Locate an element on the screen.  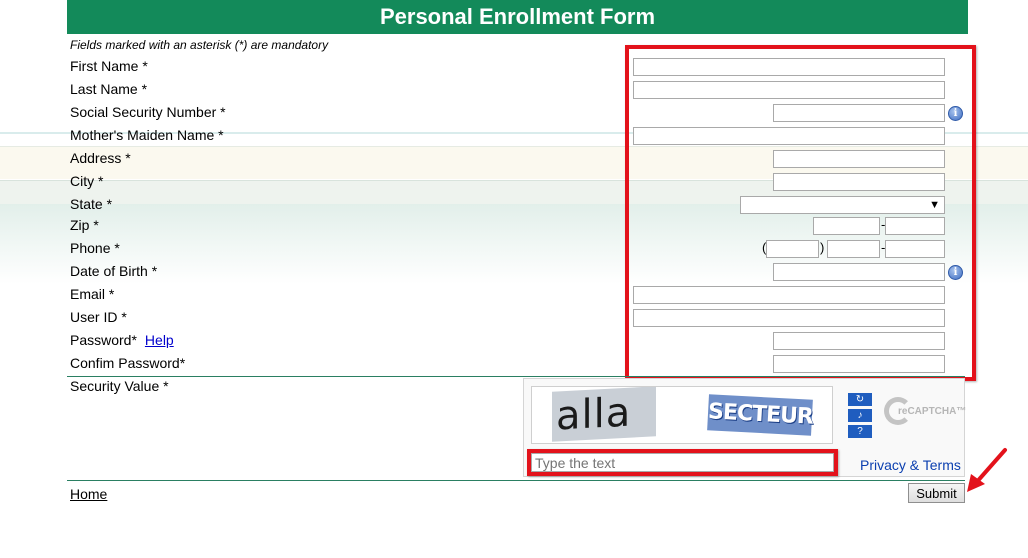
city-label: City * is located at coordinates (87, 181).